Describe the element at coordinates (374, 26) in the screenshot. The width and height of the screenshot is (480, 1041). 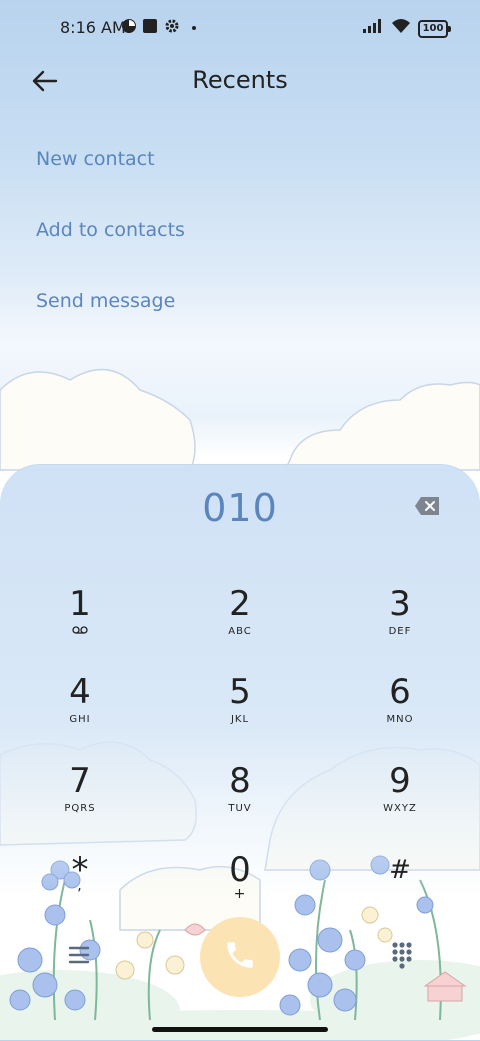
I see `signal-icon` at that location.